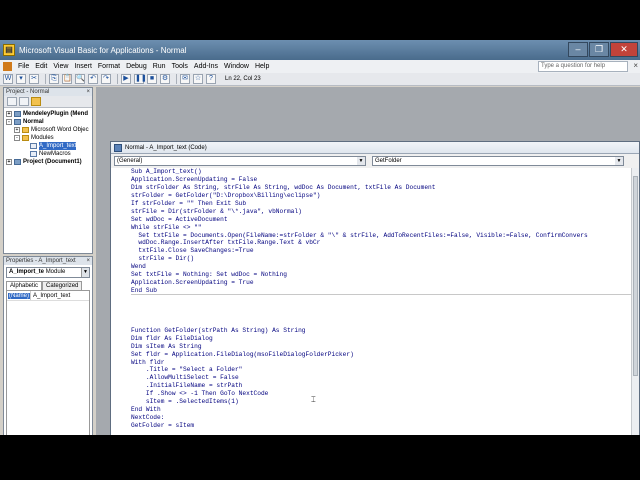 This screenshot has width=640, height=480. Describe the element at coordinates (166, 148) in the screenshot. I see `code-window-title-text: Normal - A_Import_text (Code)` at that location.